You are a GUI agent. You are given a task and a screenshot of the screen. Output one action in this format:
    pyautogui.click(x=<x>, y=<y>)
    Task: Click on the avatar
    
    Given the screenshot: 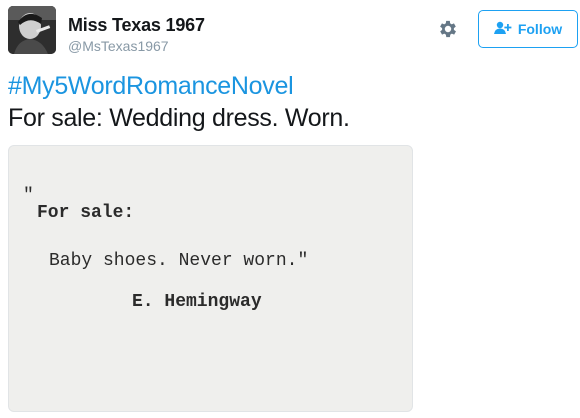 What is the action you would take?
    pyautogui.click(x=32, y=30)
    